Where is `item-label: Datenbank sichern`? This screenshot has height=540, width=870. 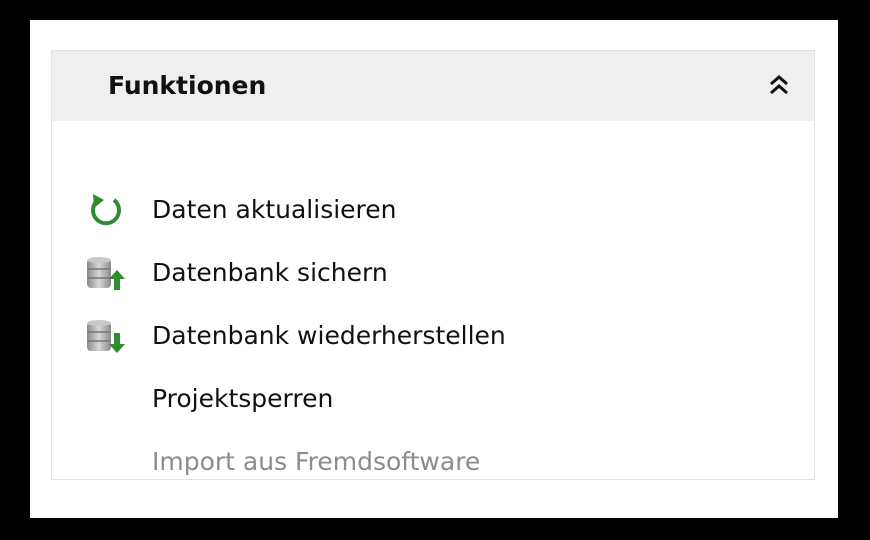 item-label: Datenbank sichern is located at coordinates (270, 272).